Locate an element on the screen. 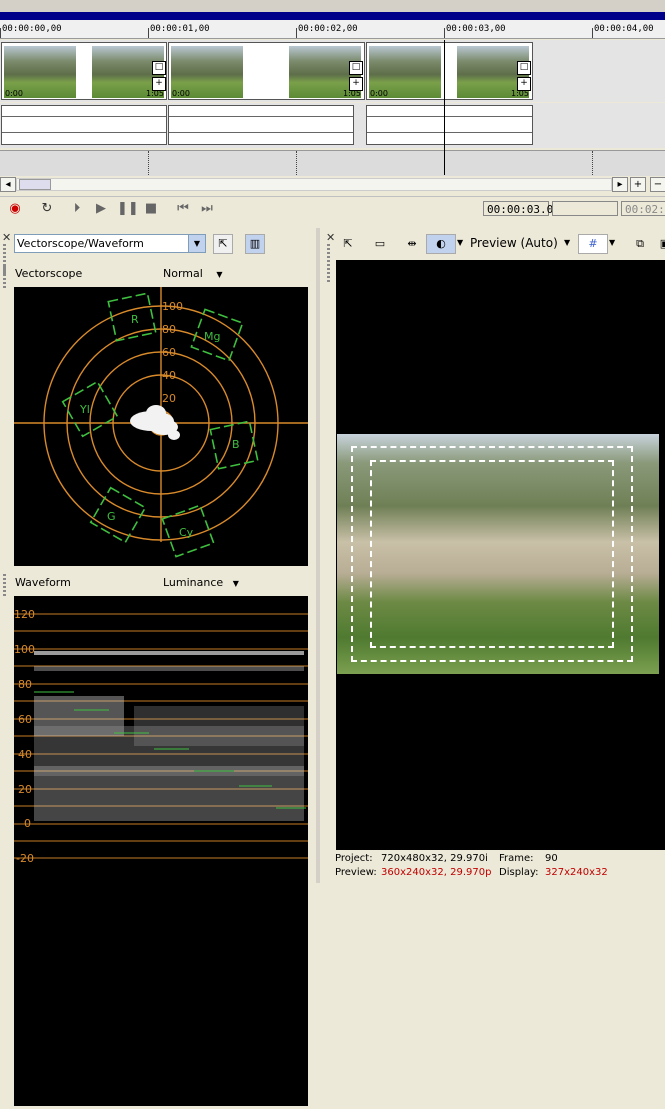  scroll-right-button: ▸ is located at coordinates (620, 184).